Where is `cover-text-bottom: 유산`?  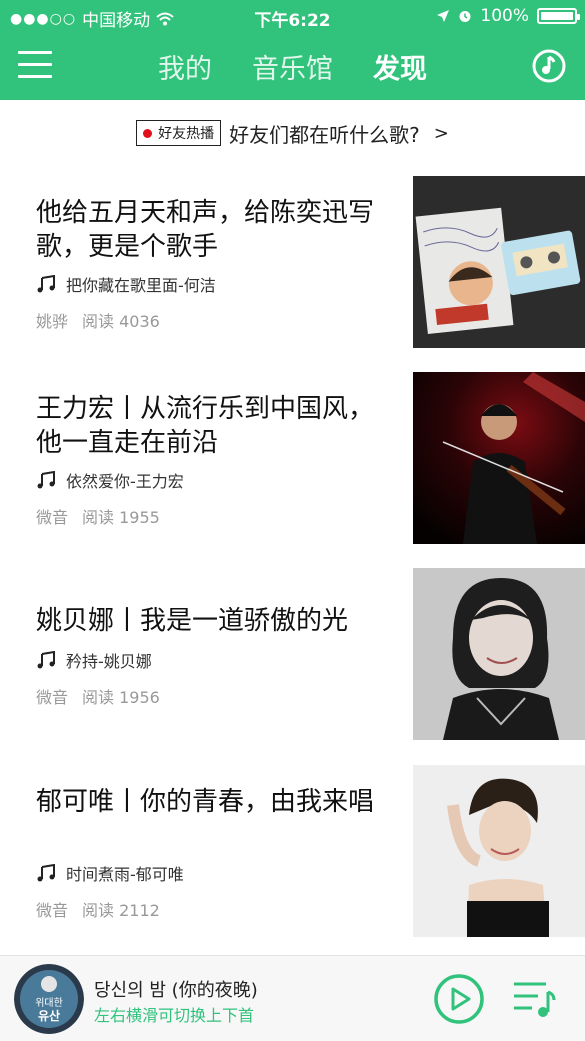 cover-text-bottom: 유산 is located at coordinates (49, 1015).